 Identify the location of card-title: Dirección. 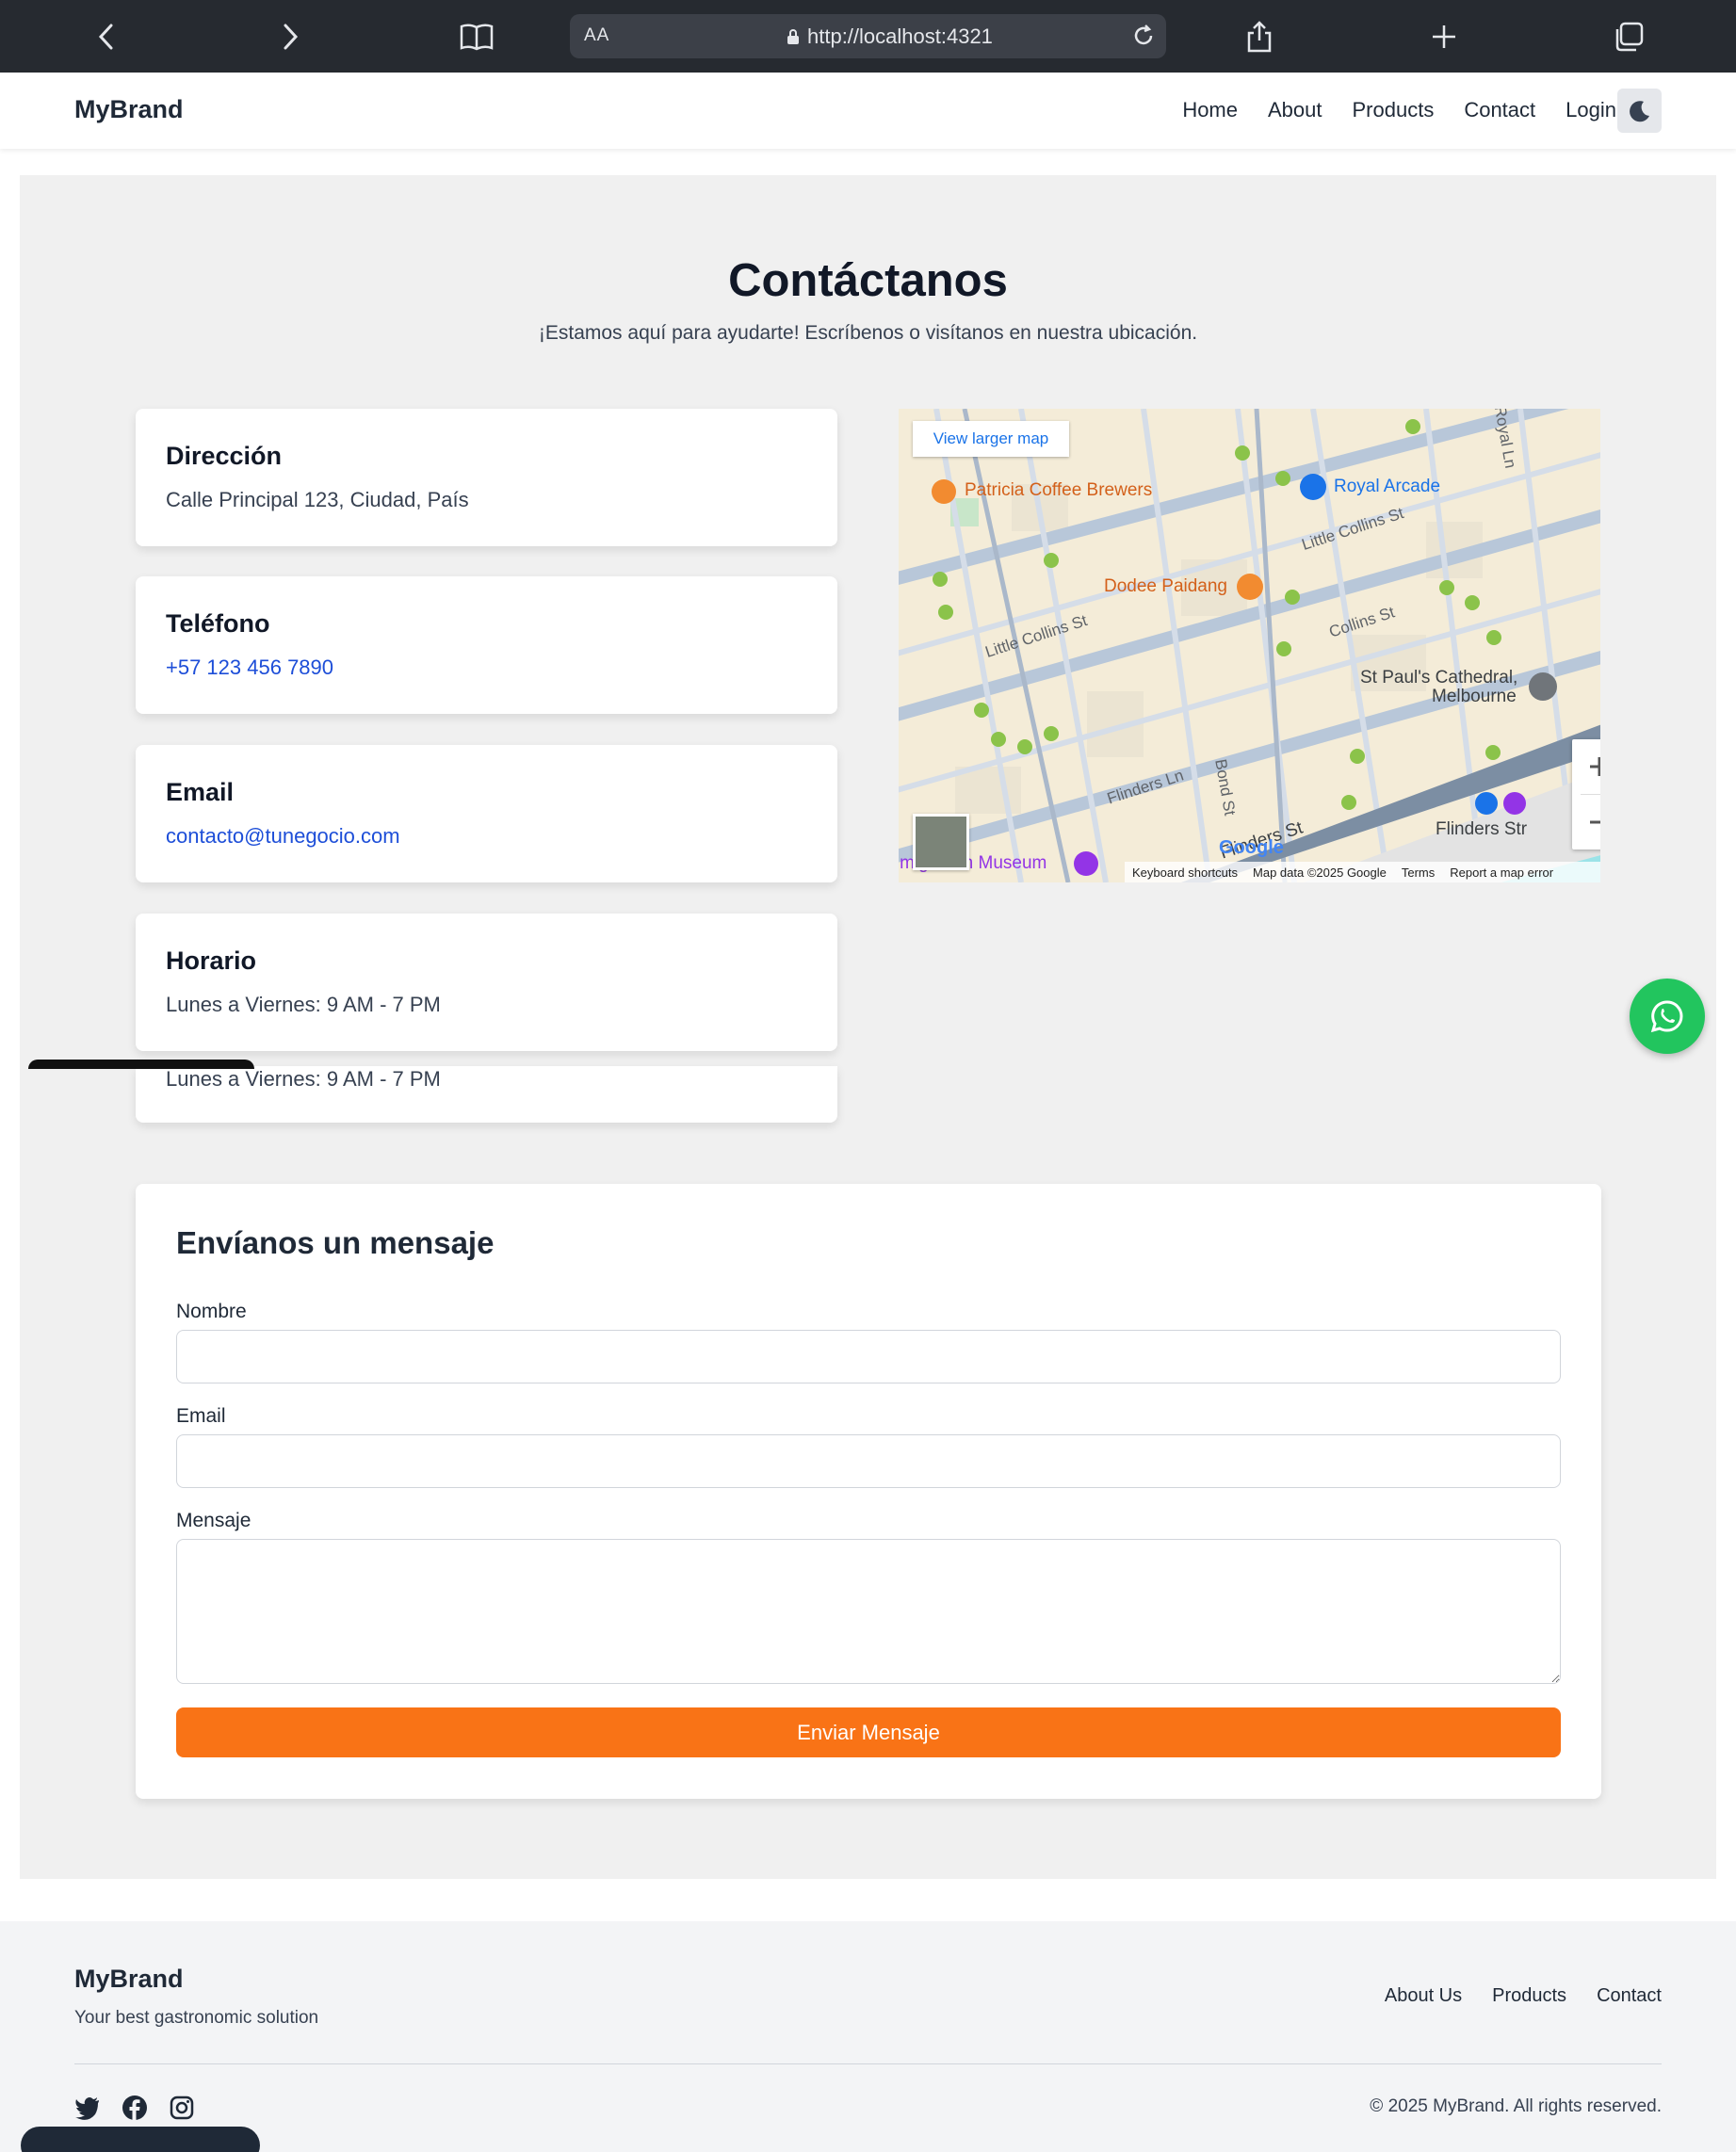
(224, 456).